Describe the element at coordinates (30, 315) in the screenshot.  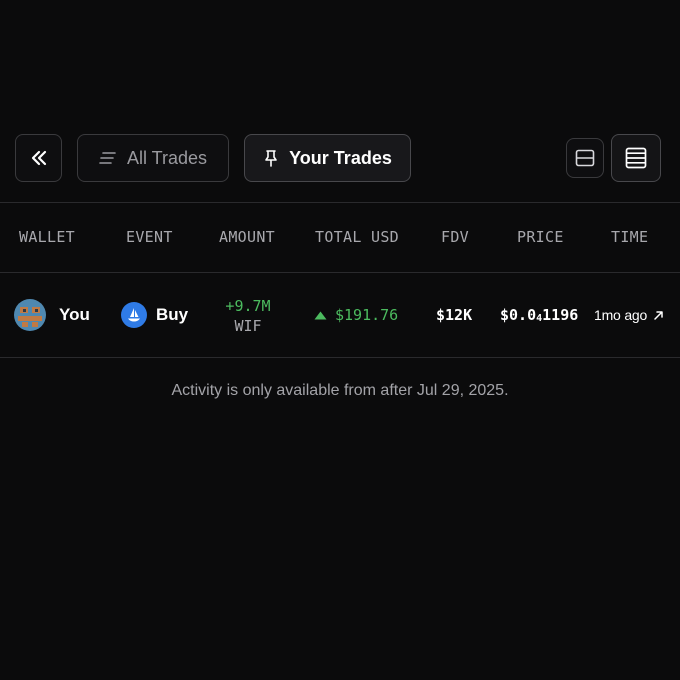
I see `avatar` at that location.